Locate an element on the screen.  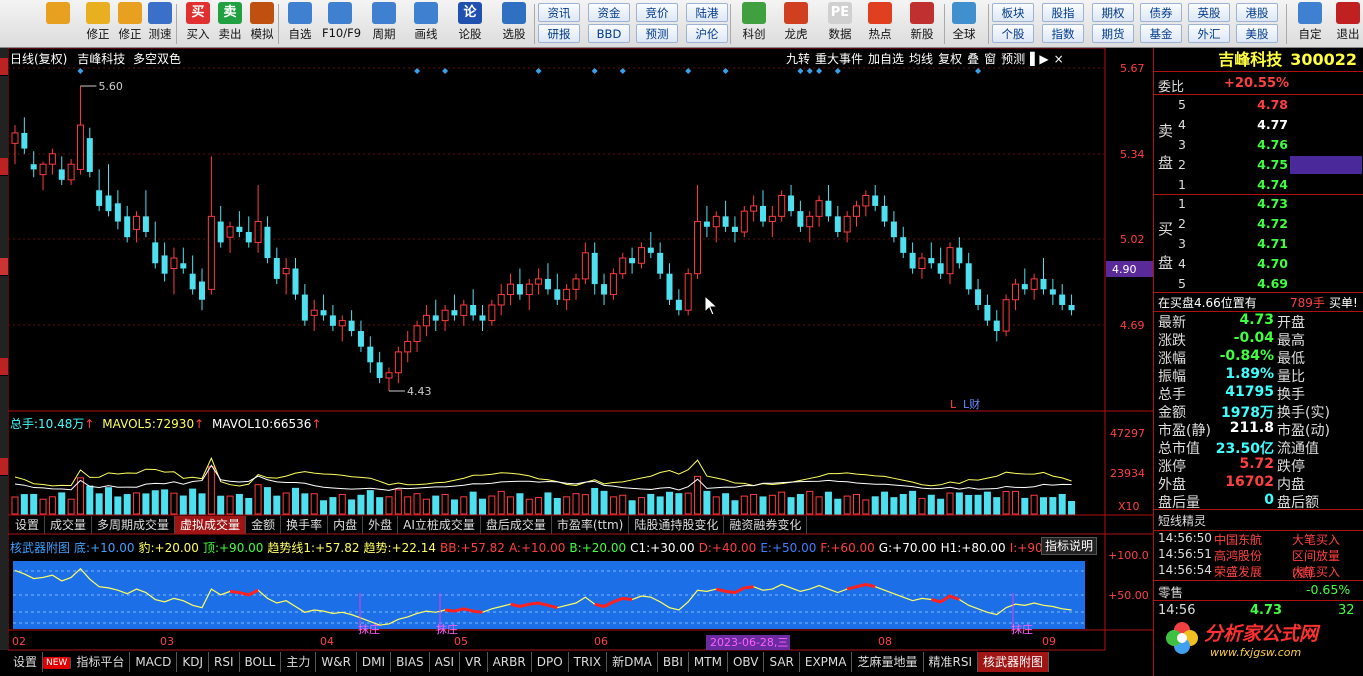
vol-tab-9: 盘后成交量 is located at coordinates (516, 525).